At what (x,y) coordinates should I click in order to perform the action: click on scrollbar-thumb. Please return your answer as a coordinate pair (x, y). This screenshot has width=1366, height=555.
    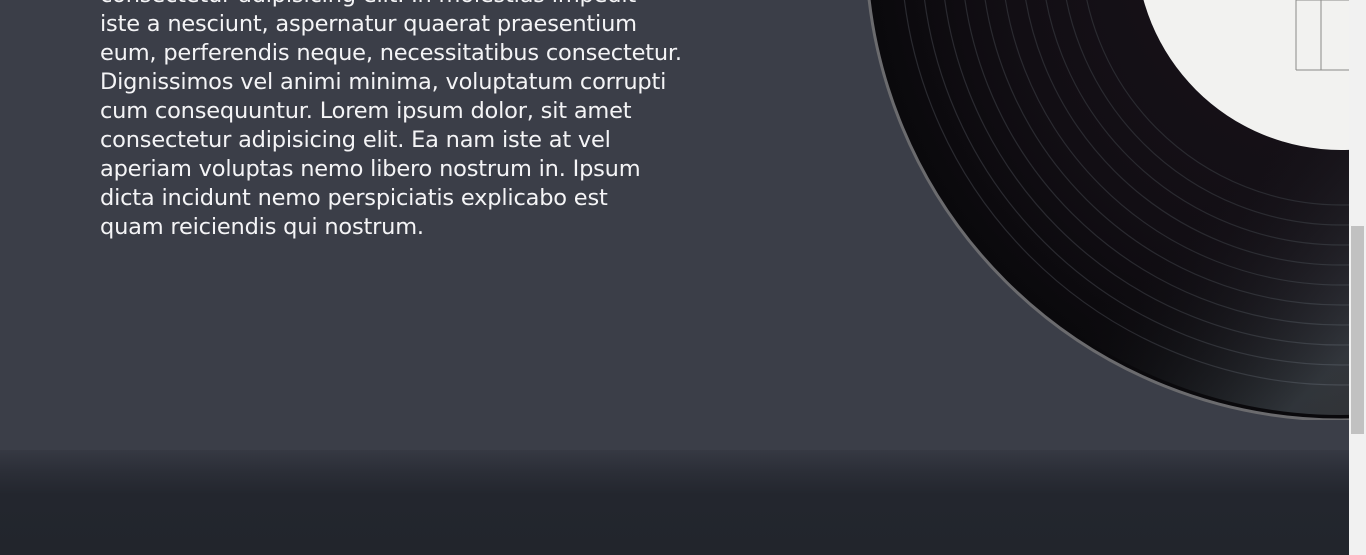
    Looking at the image, I should click on (1357, 330).